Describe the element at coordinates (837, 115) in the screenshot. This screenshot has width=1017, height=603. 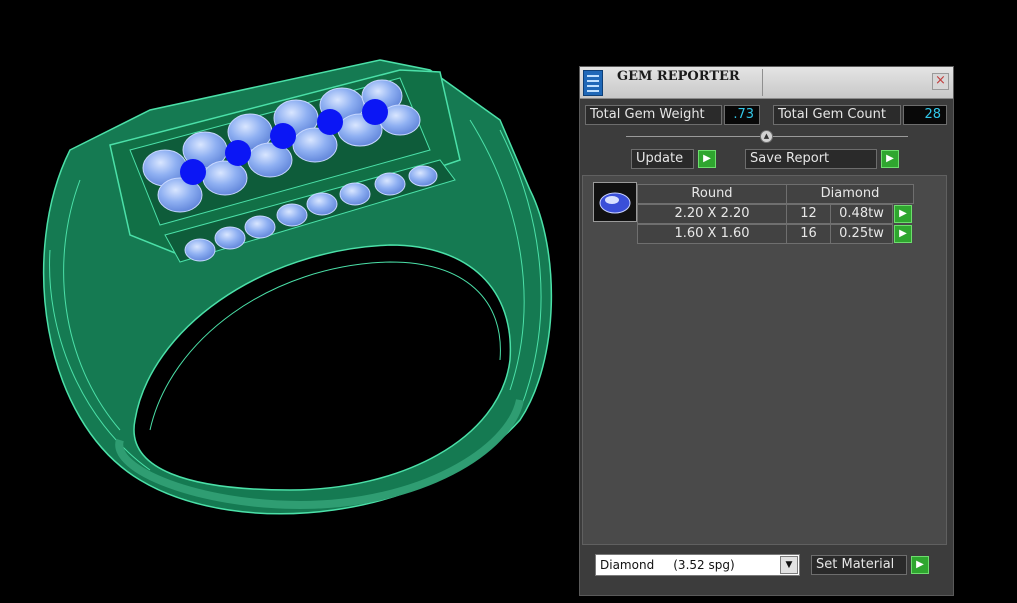
I see `total-gem-count-label: Total Gem Count` at that location.